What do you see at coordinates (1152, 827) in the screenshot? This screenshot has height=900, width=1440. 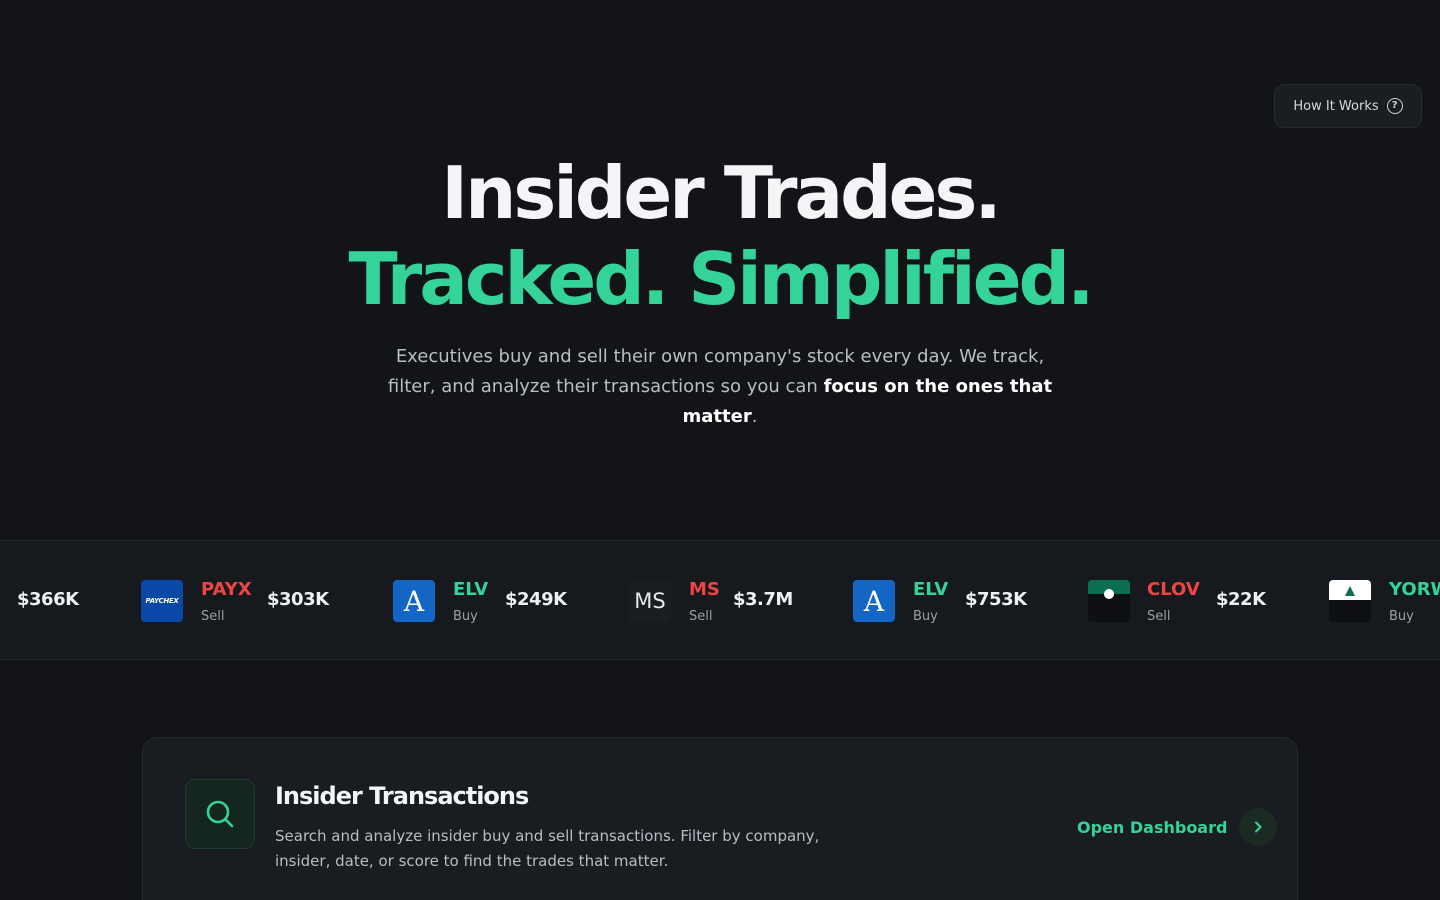 I see `open-dashboard-label: Open Dashboard` at bounding box center [1152, 827].